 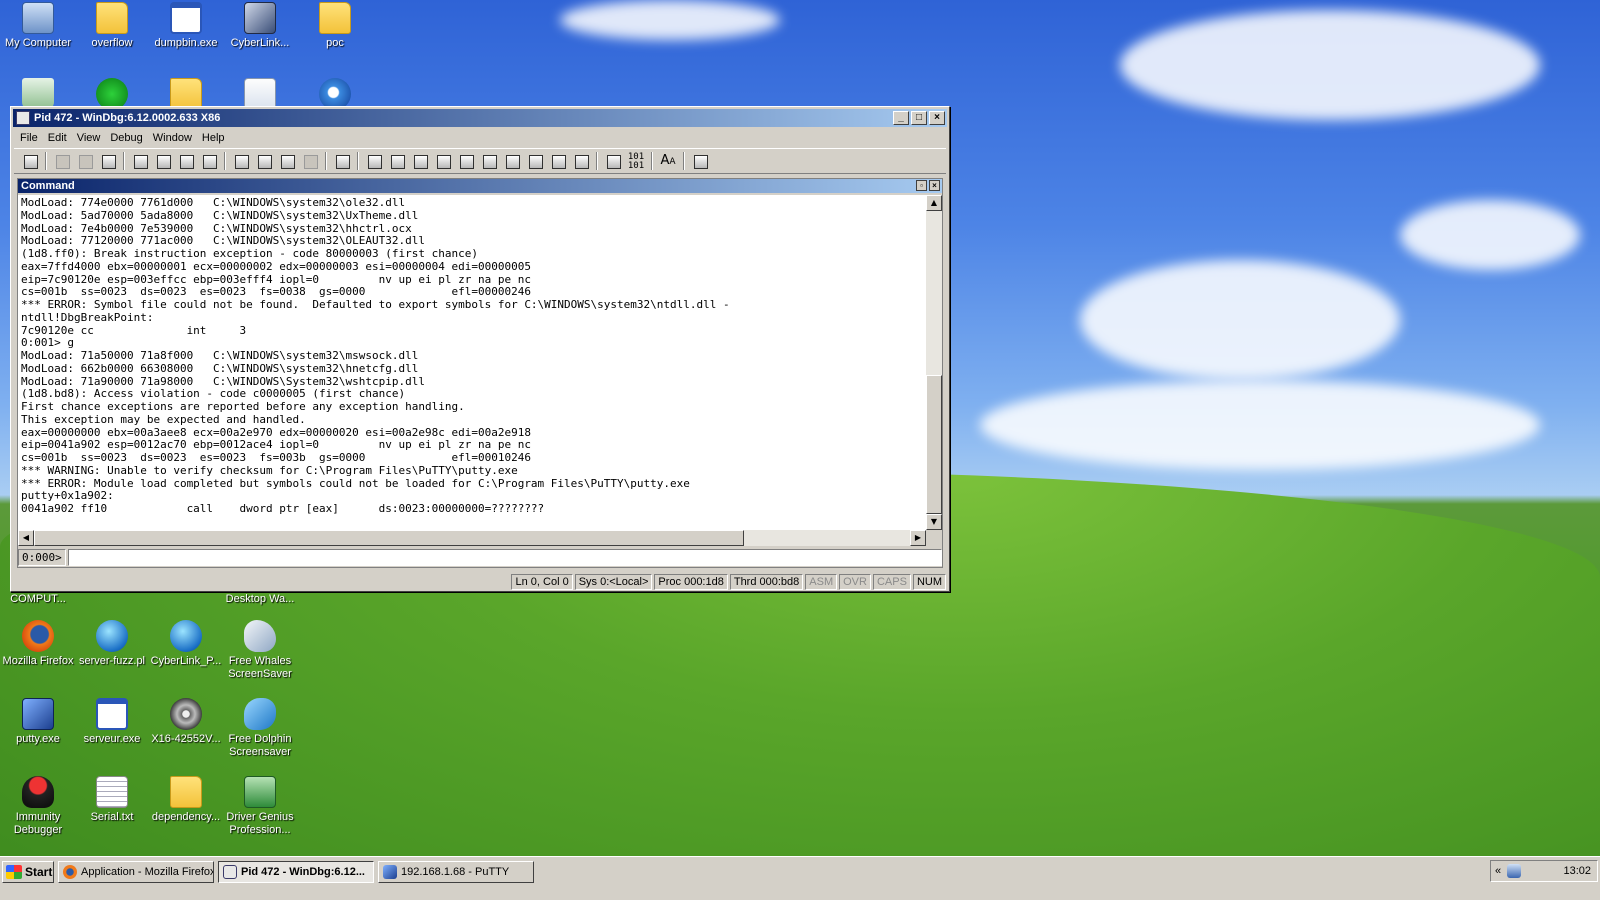 What do you see at coordinates (70, 872) in the screenshot?
I see `firefox-icon` at bounding box center [70, 872].